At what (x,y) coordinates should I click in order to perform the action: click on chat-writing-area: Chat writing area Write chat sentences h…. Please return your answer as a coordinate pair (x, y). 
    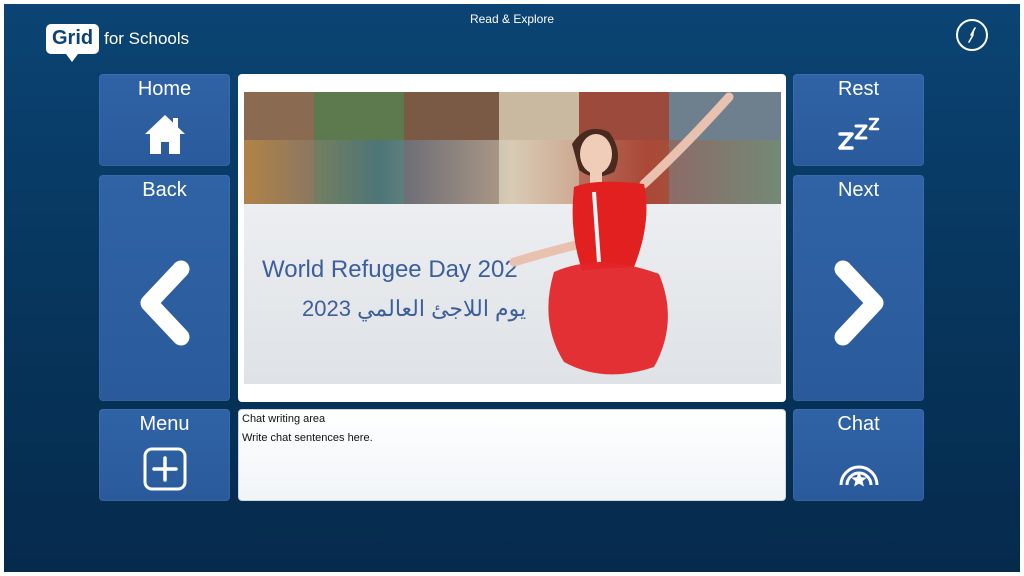
    Looking at the image, I should click on (512, 455).